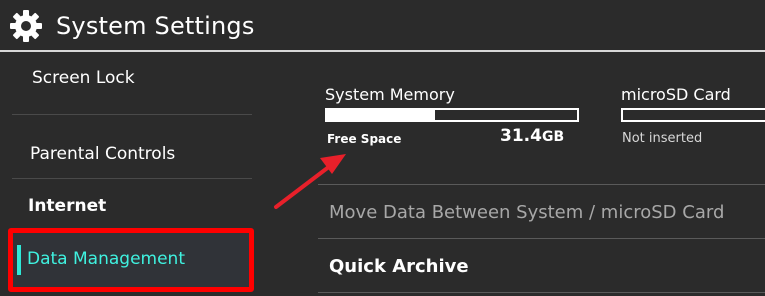  What do you see at coordinates (102, 154) in the screenshot?
I see `sidebar-item-parental-controls: Parental Controls` at bounding box center [102, 154].